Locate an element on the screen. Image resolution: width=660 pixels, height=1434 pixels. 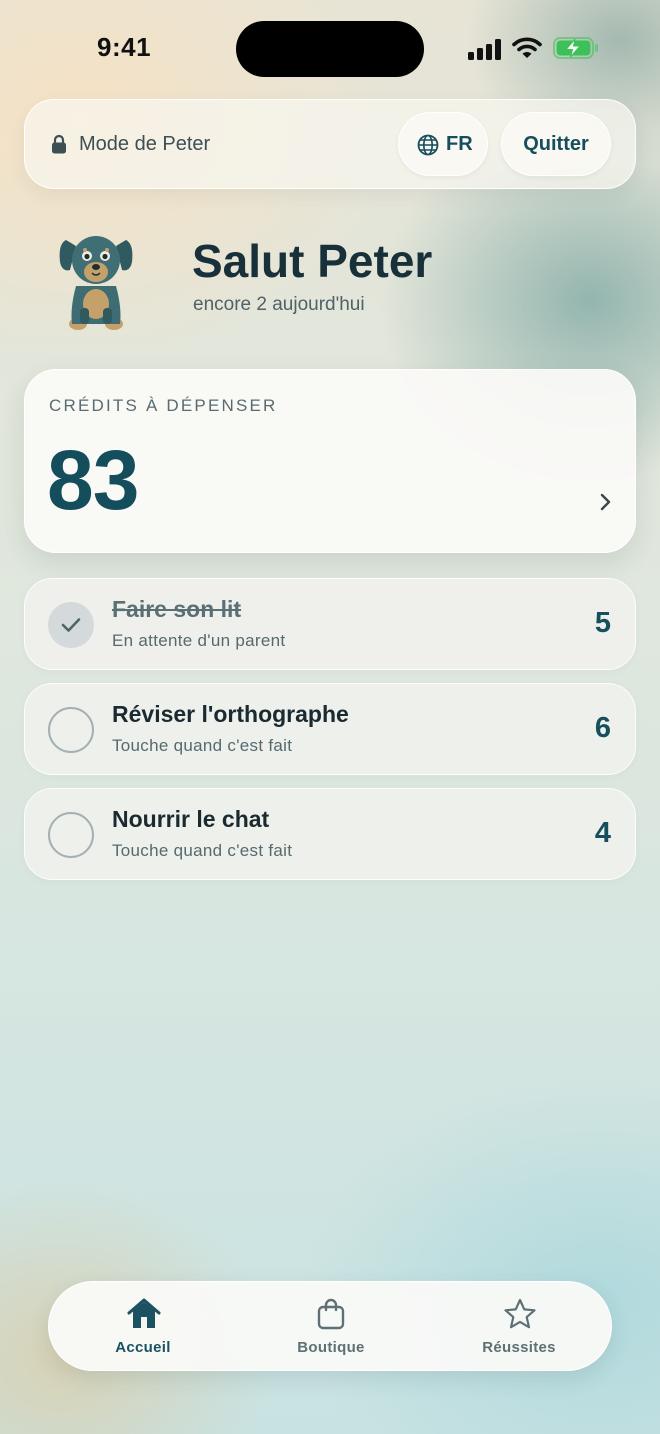
checkmark-icon is located at coordinates (71, 625).